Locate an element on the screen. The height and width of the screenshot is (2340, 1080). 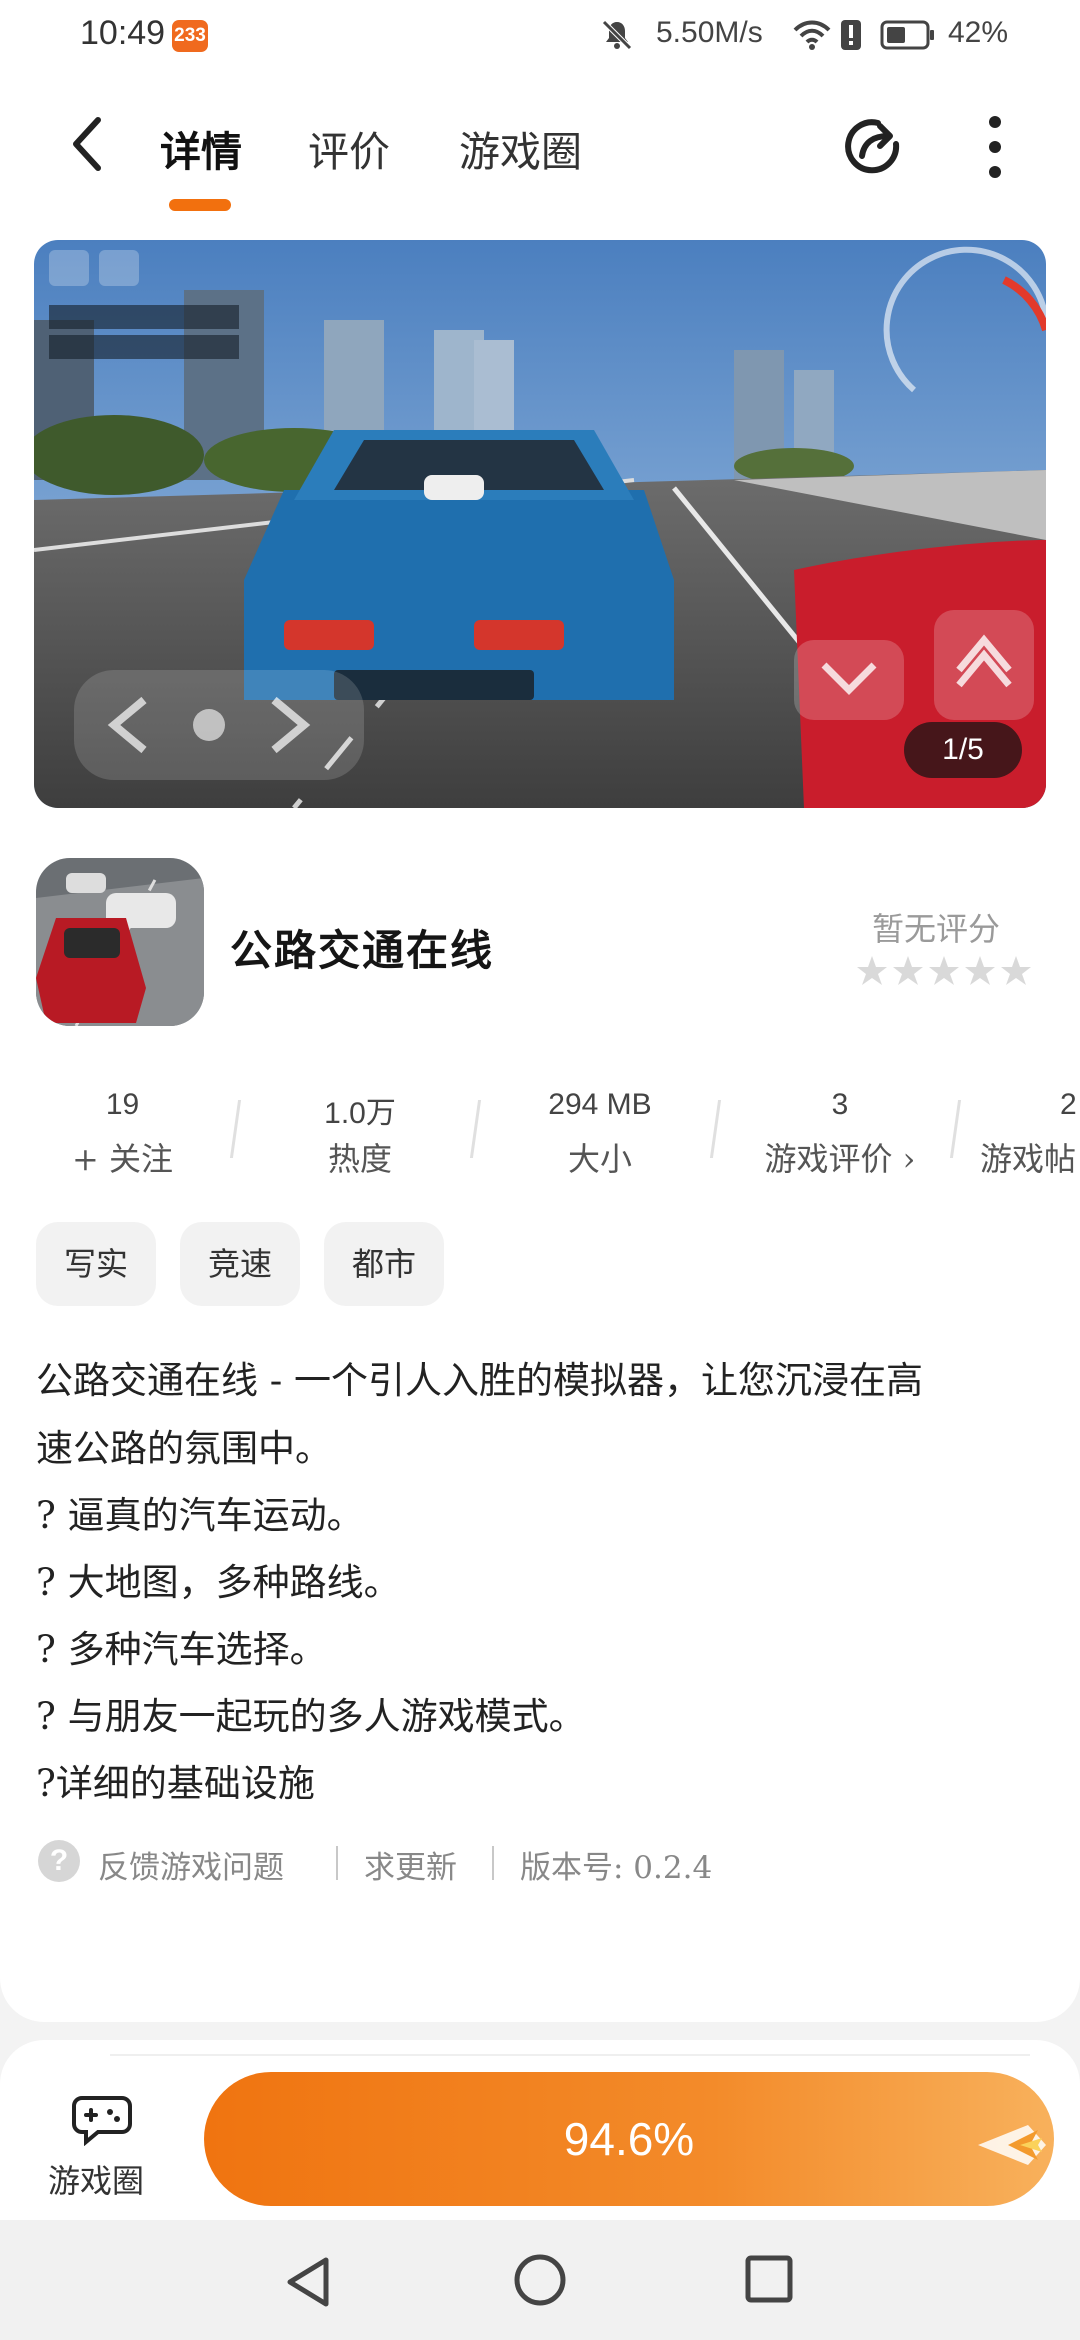
tab-details: 详情 is located at coordinates (201, 148).